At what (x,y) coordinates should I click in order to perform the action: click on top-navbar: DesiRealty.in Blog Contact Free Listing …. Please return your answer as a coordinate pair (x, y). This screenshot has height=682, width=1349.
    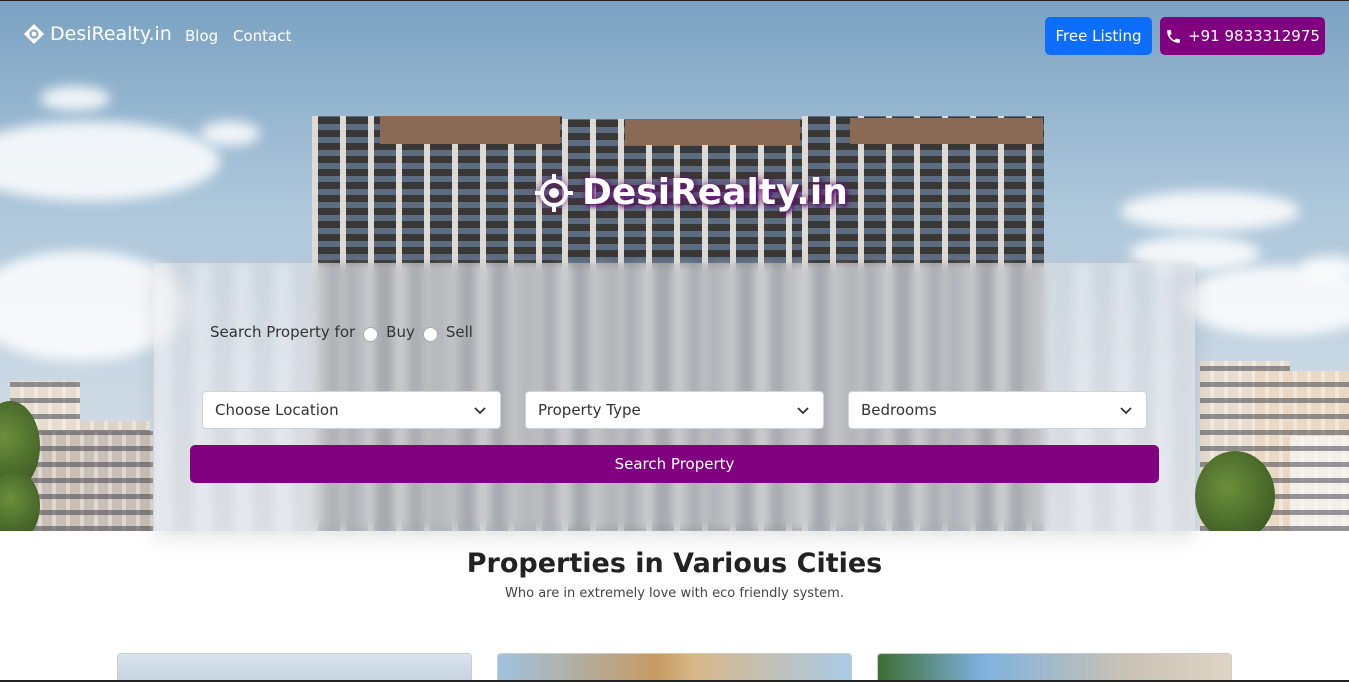
    Looking at the image, I should click on (674, 36).